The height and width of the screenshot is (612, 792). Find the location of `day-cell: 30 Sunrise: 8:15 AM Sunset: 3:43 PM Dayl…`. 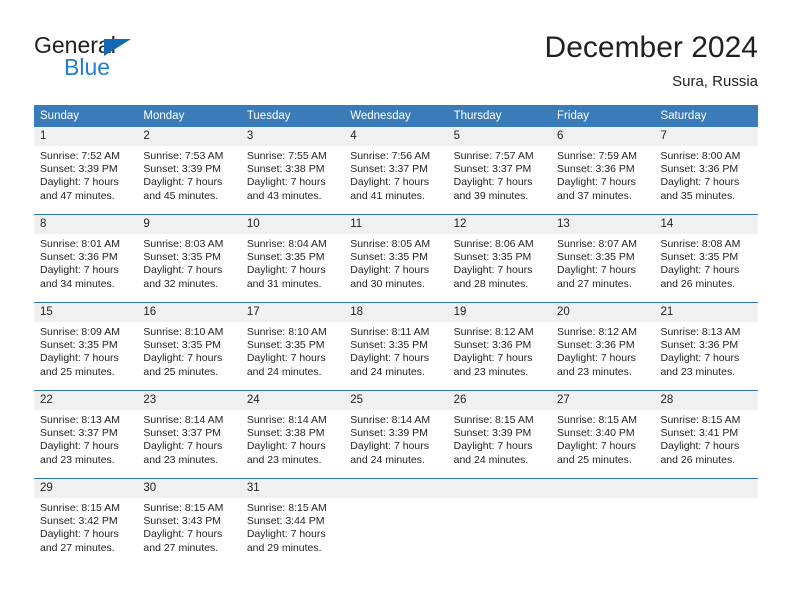

day-cell: 30 Sunrise: 8:15 AM Sunset: 3:43 PM Dayl… is located at coordinates (189, 522).